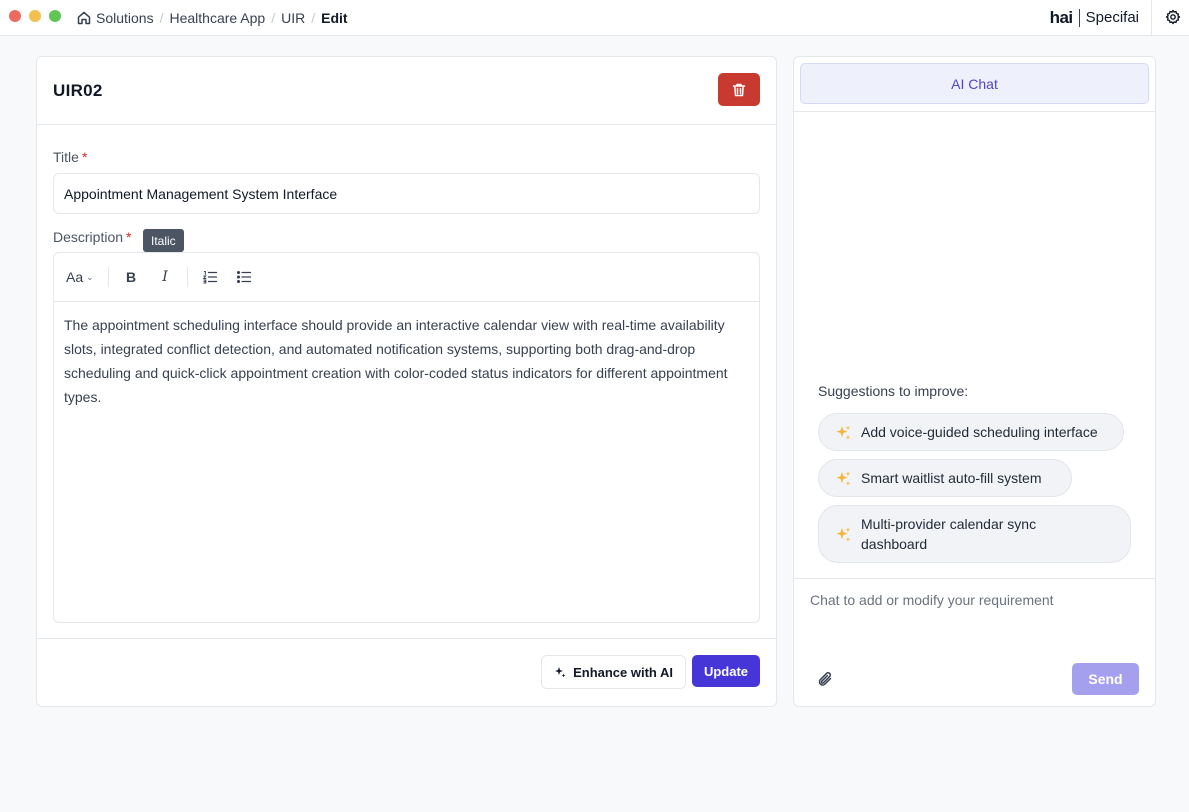  Describe the element at coordinates (66, 157) in the screenshot. I see `title-label-text: Title` at that location.